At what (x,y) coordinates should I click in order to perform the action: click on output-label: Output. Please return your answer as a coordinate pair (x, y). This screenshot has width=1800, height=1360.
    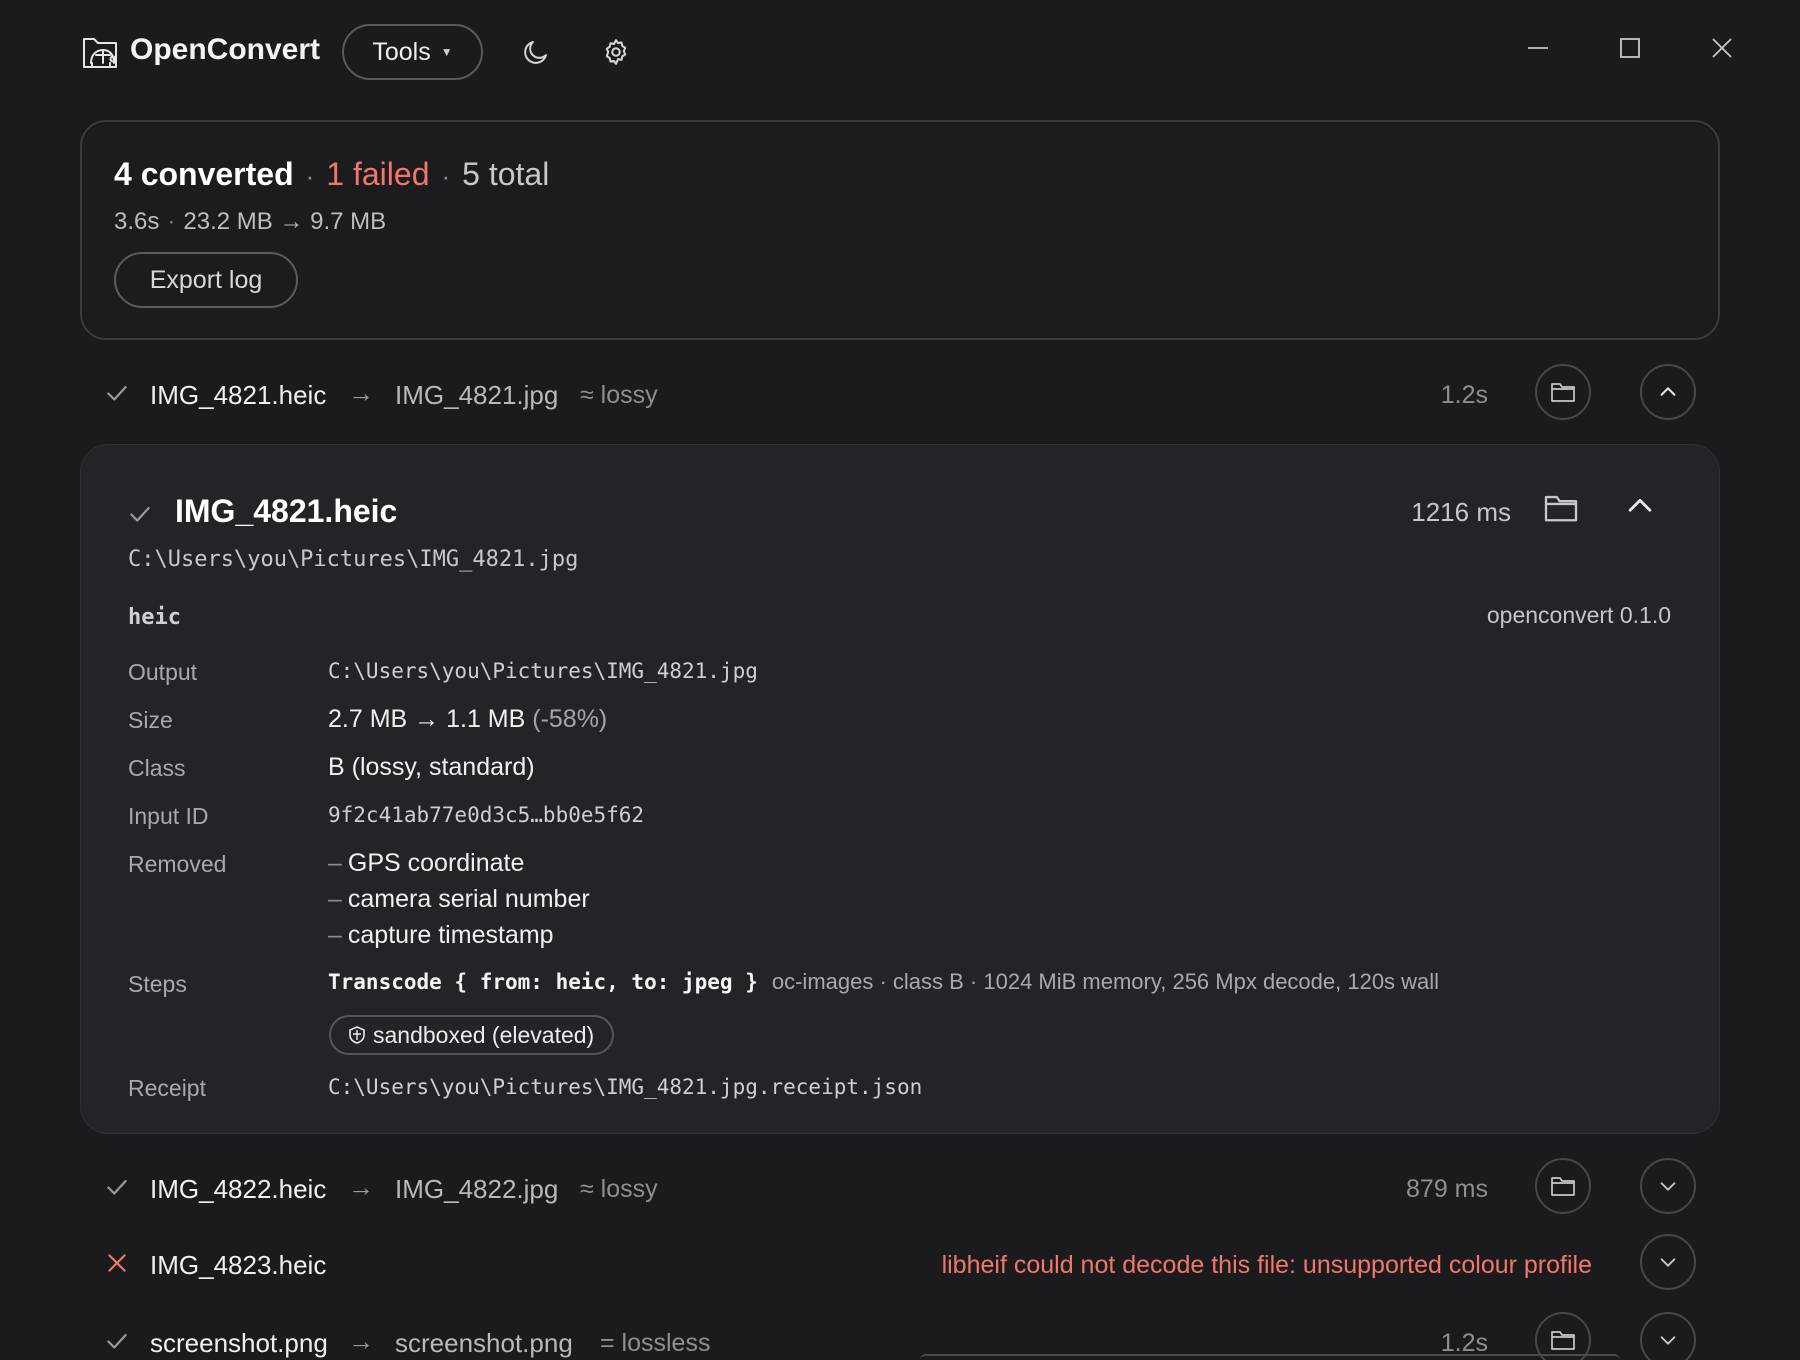
    Looking at the image, I should click on (163, 672).